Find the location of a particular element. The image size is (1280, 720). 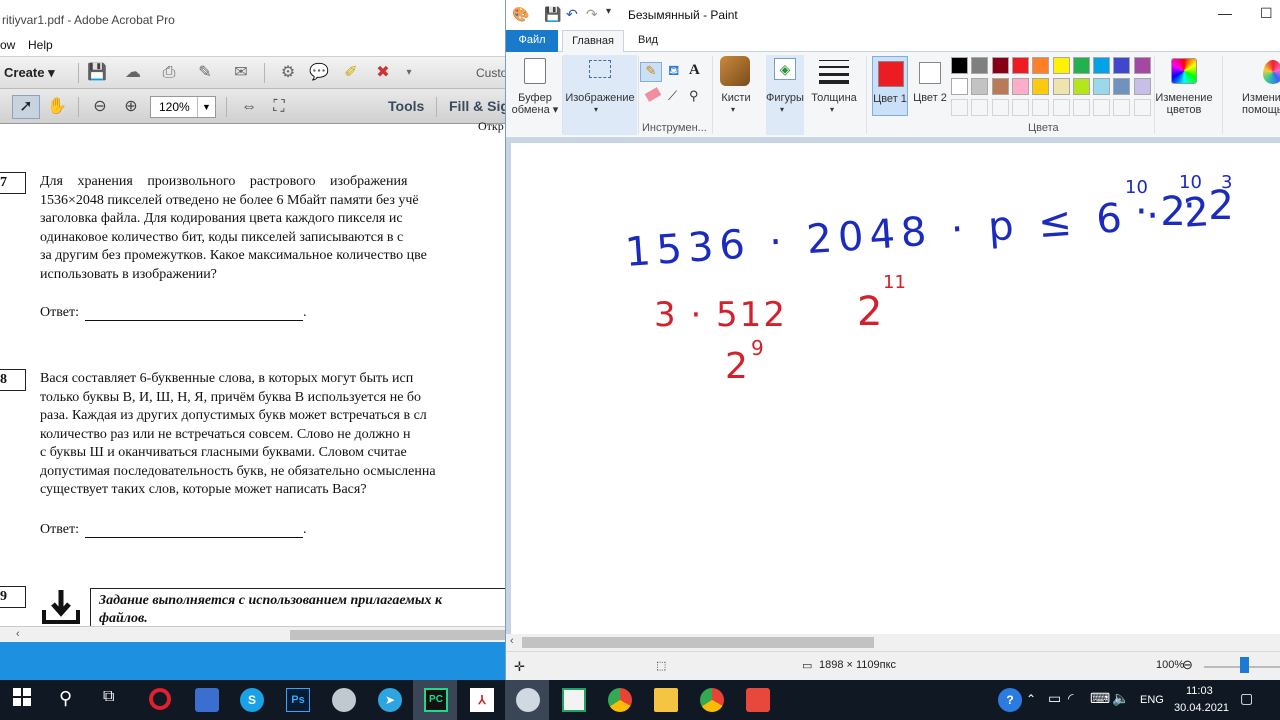

clock-date: 30.04.2021 is located at coordinates (1201, 708).